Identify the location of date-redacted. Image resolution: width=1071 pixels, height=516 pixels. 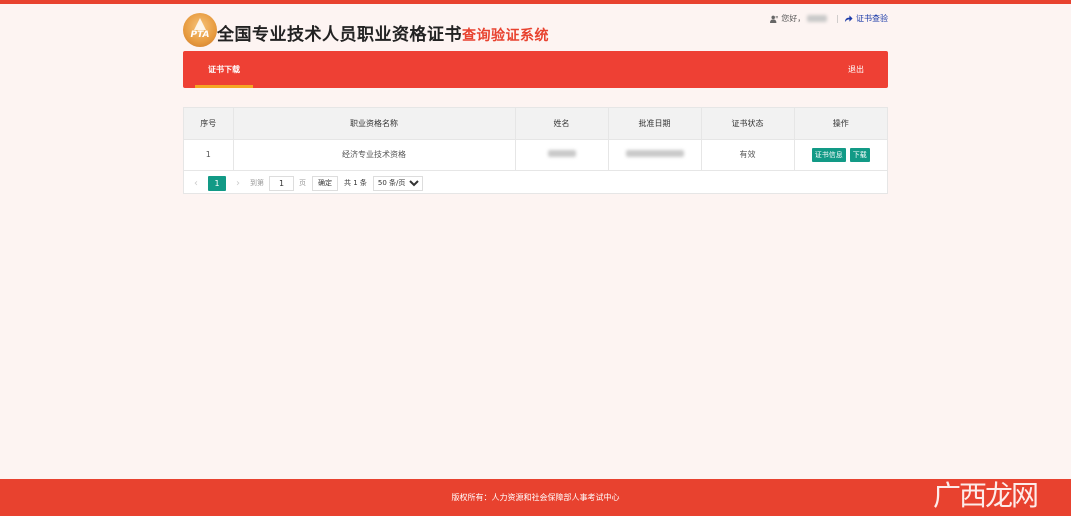
(654, 153).